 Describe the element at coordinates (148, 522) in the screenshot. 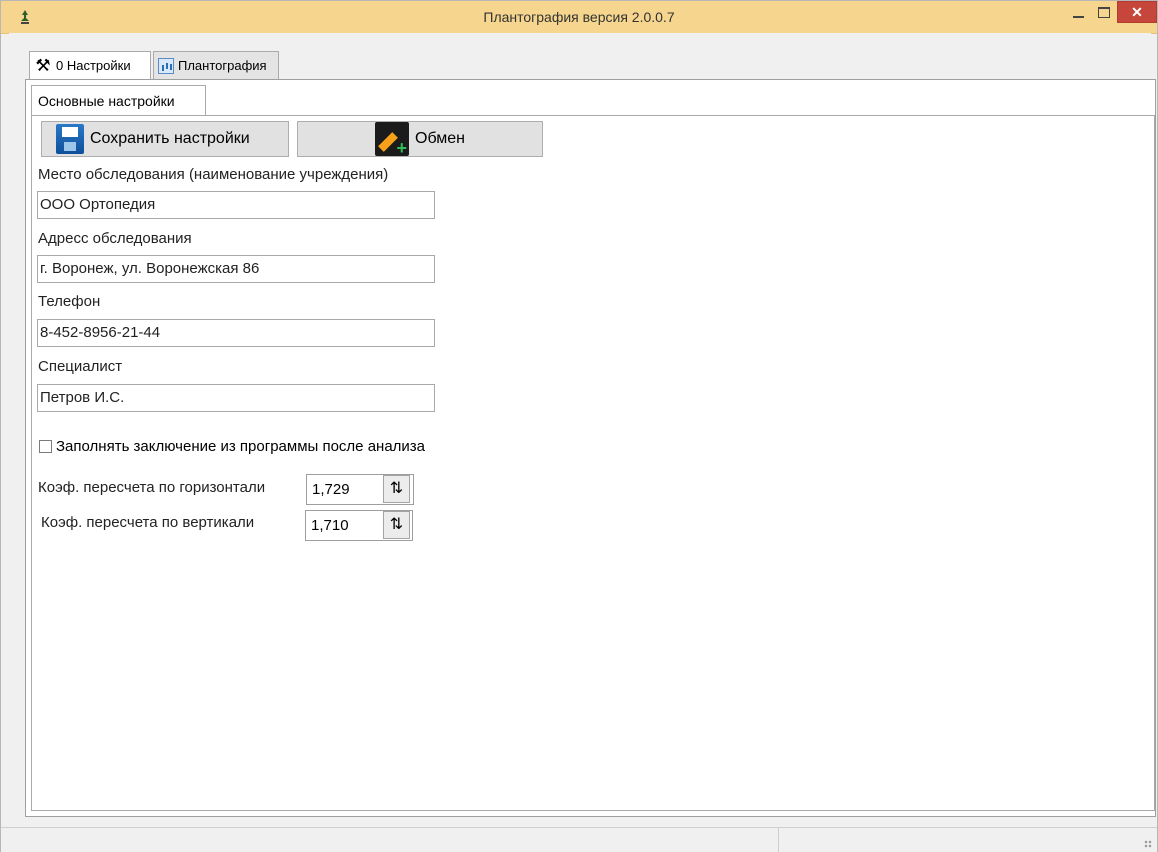

I see `coef-vertical-label: Коэф. пересчета по вертикали` at that location.